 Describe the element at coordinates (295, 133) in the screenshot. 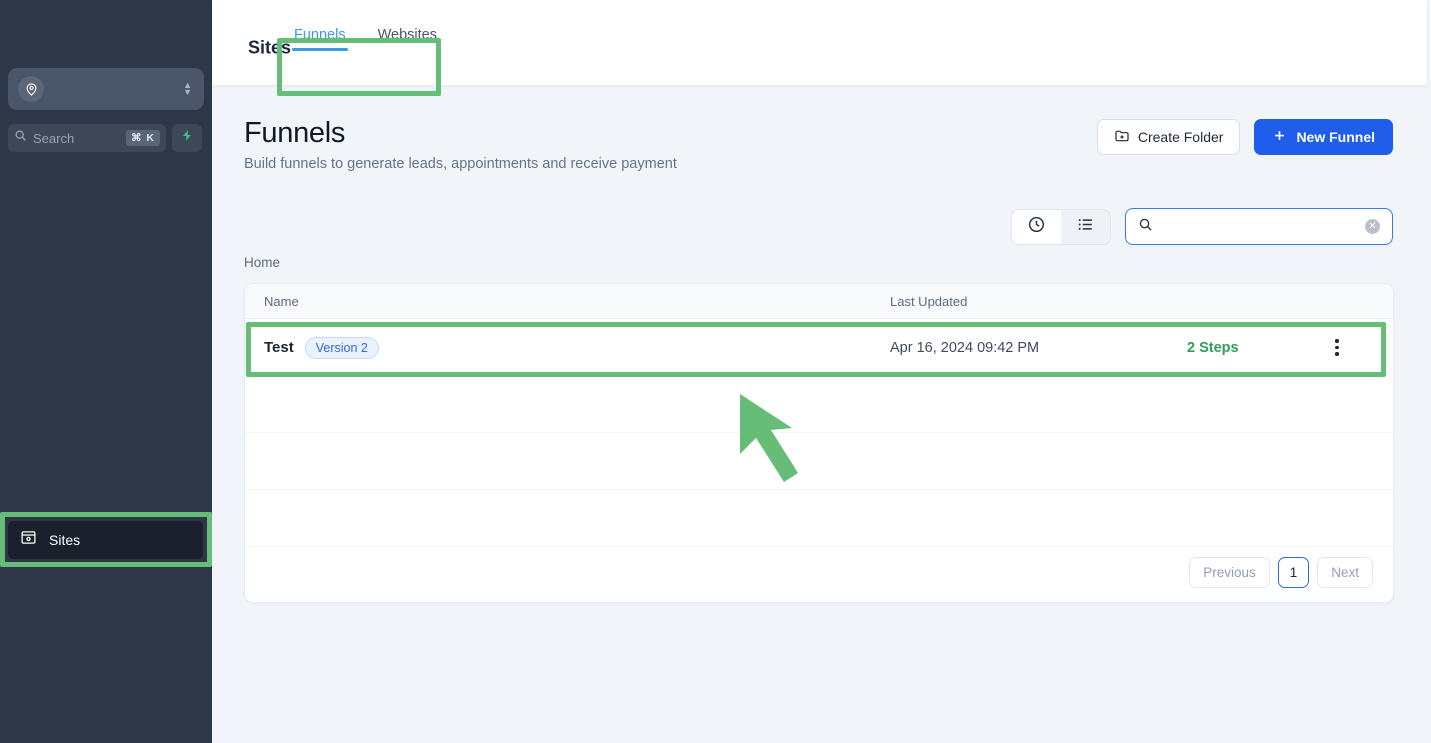

I see `page-title: Funnels` at that location.